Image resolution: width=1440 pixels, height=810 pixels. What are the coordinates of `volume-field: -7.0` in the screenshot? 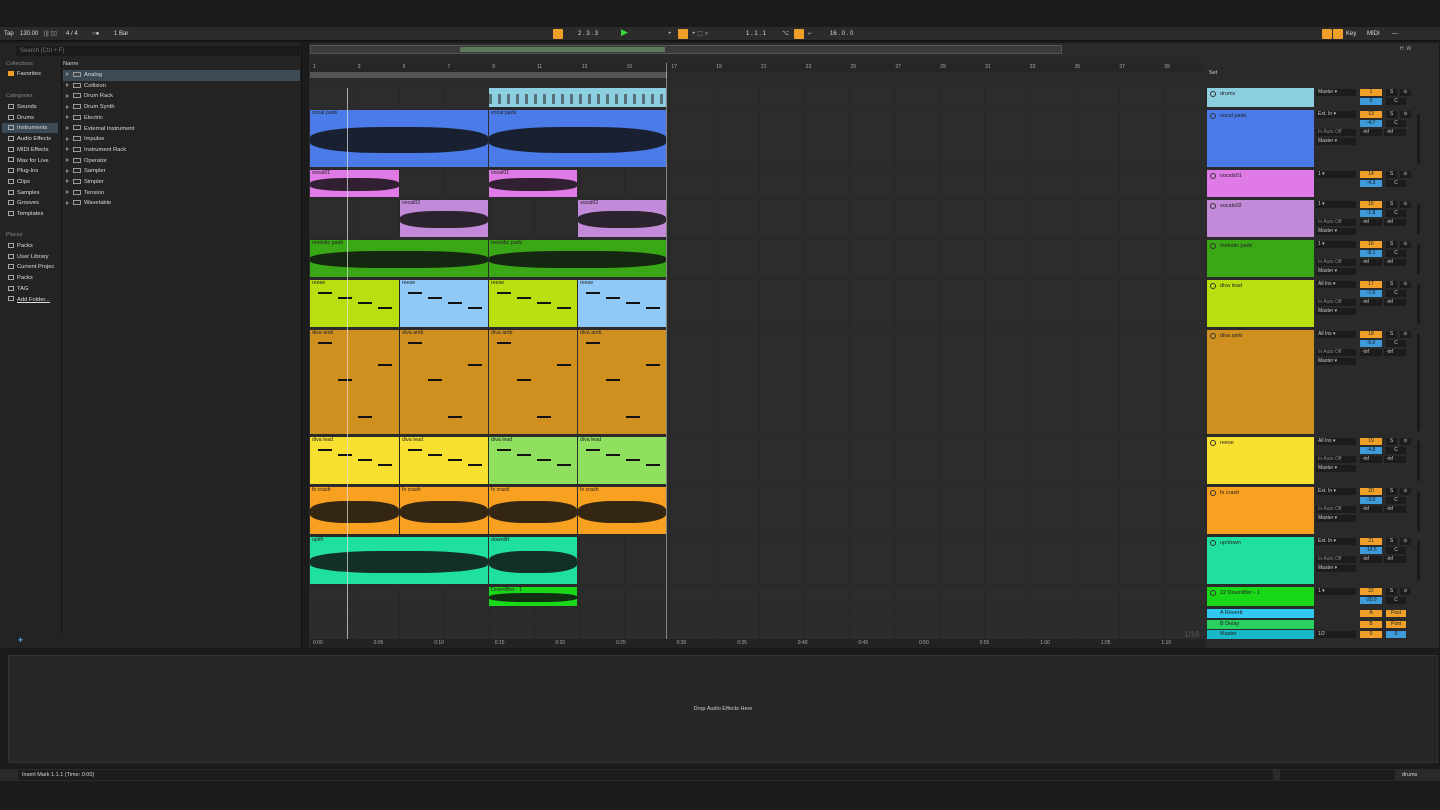 It's located at (1371, 293).